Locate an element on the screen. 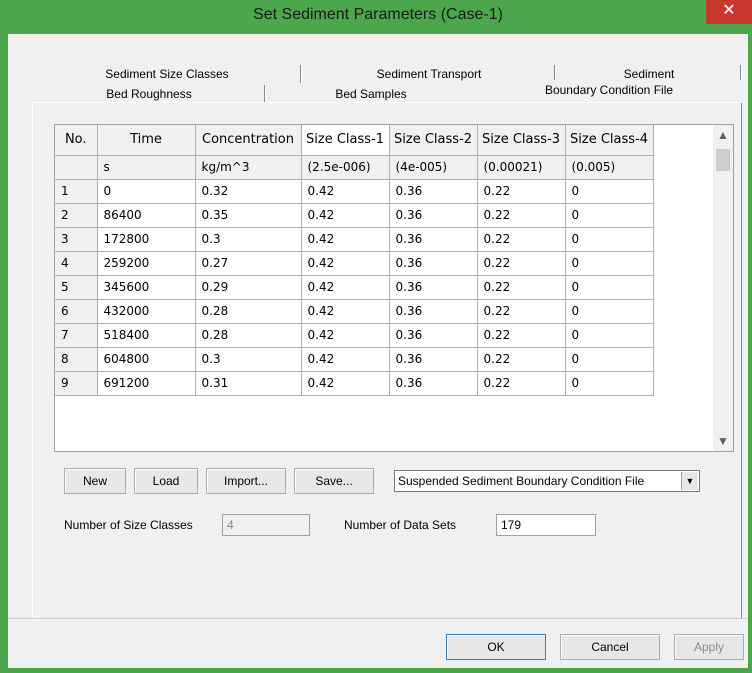 The width and height of the screenshot is (752, 673). table-cell: 0.27 is located at coordinates (248, 263).